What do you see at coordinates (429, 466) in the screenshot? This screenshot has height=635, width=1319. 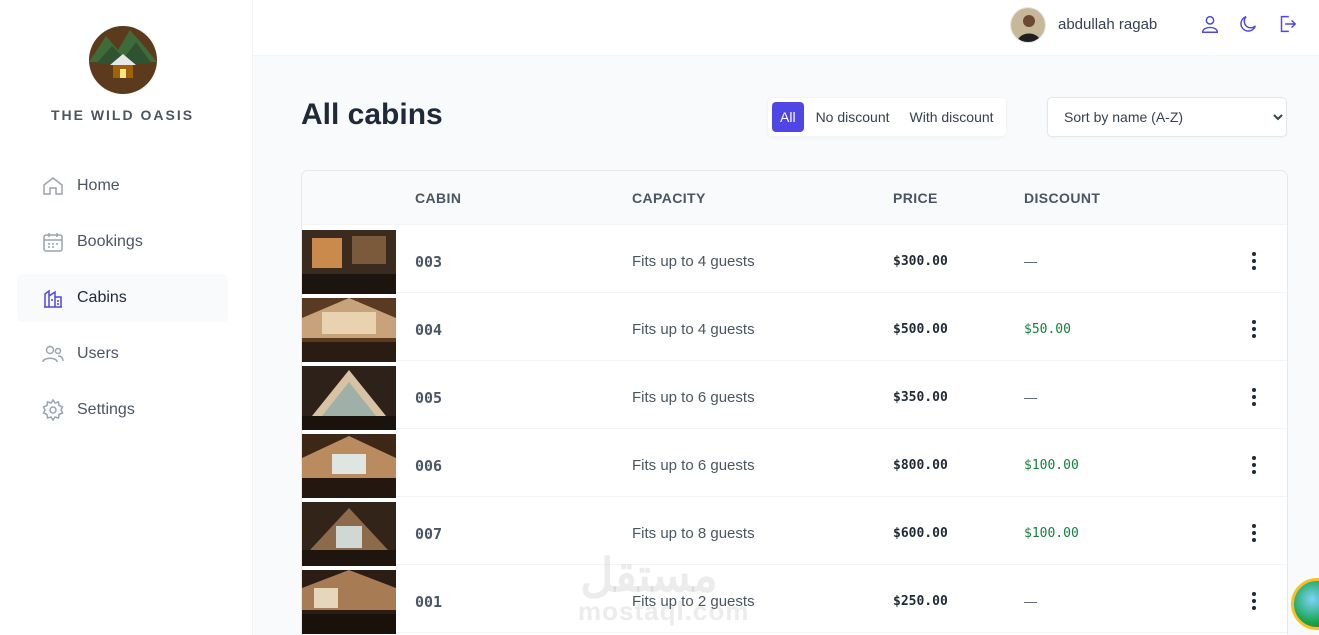 I see `cabin-name: 006` at bounding box center [429, 466].